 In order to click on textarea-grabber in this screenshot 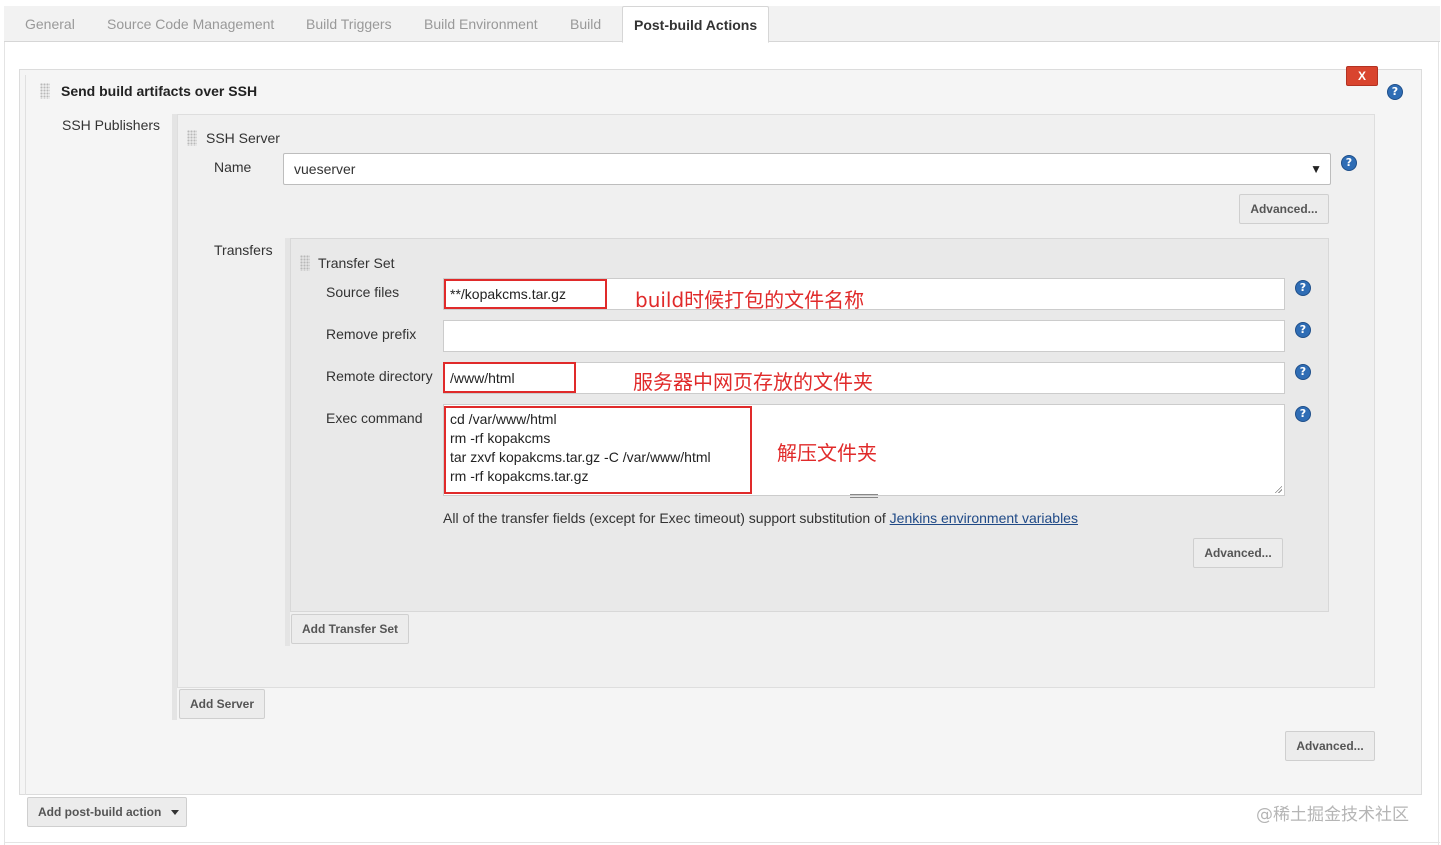, I will do `click(864, 496)`.